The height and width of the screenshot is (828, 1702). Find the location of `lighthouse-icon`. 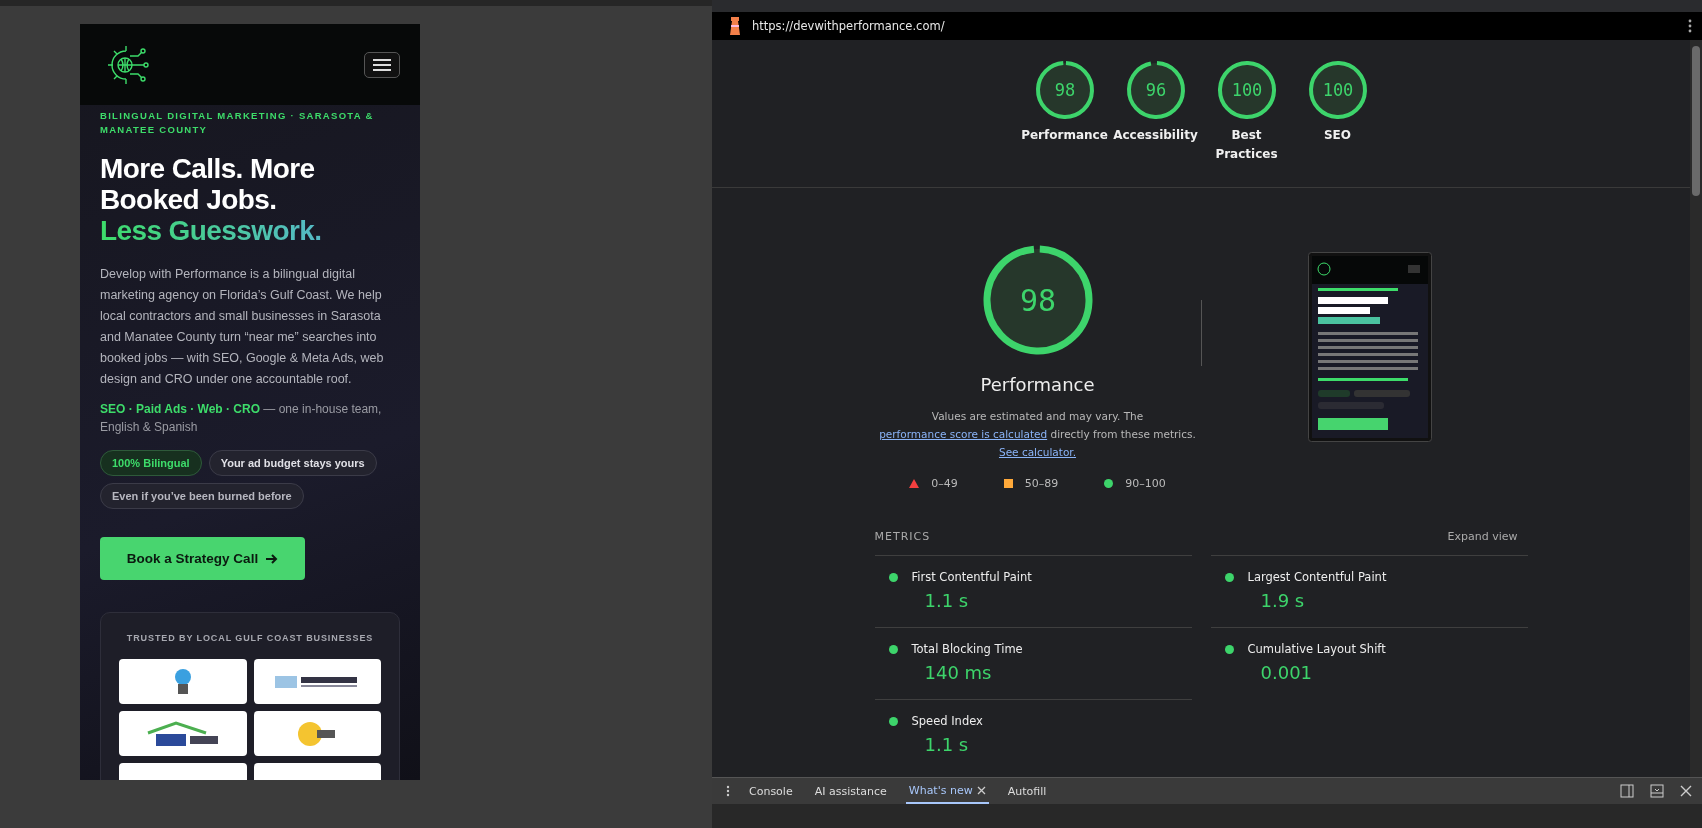

lighthouse-icon is located at coordinates (735, 26).